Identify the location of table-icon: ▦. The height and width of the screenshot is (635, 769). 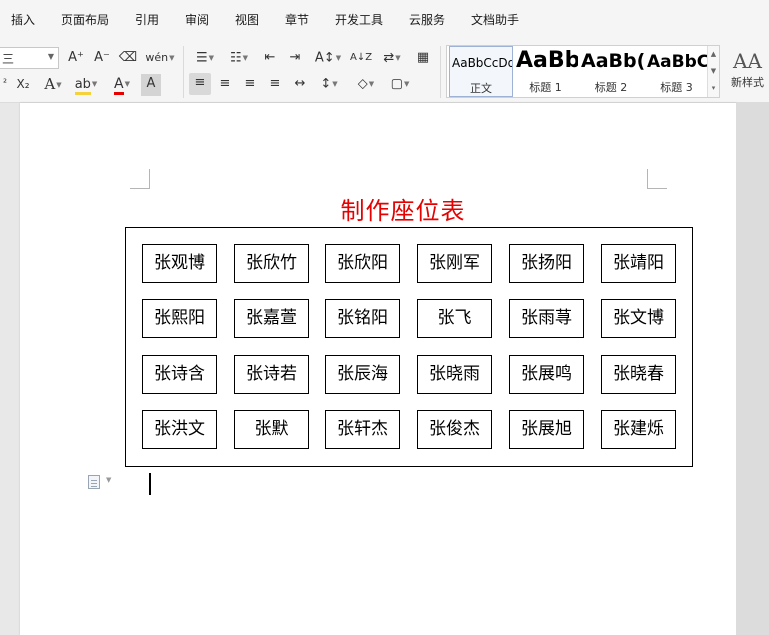
(423, 57).